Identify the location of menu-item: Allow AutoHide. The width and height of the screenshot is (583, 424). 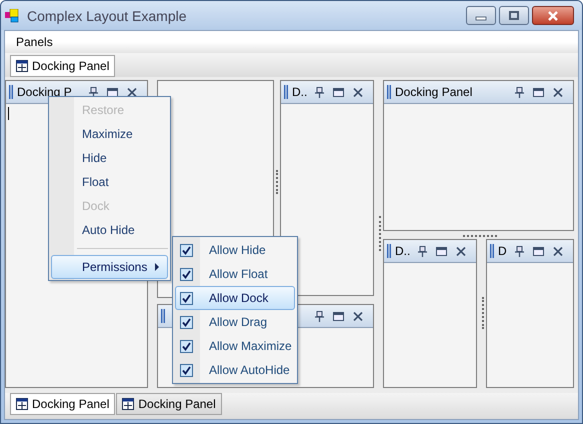
(235, 370).